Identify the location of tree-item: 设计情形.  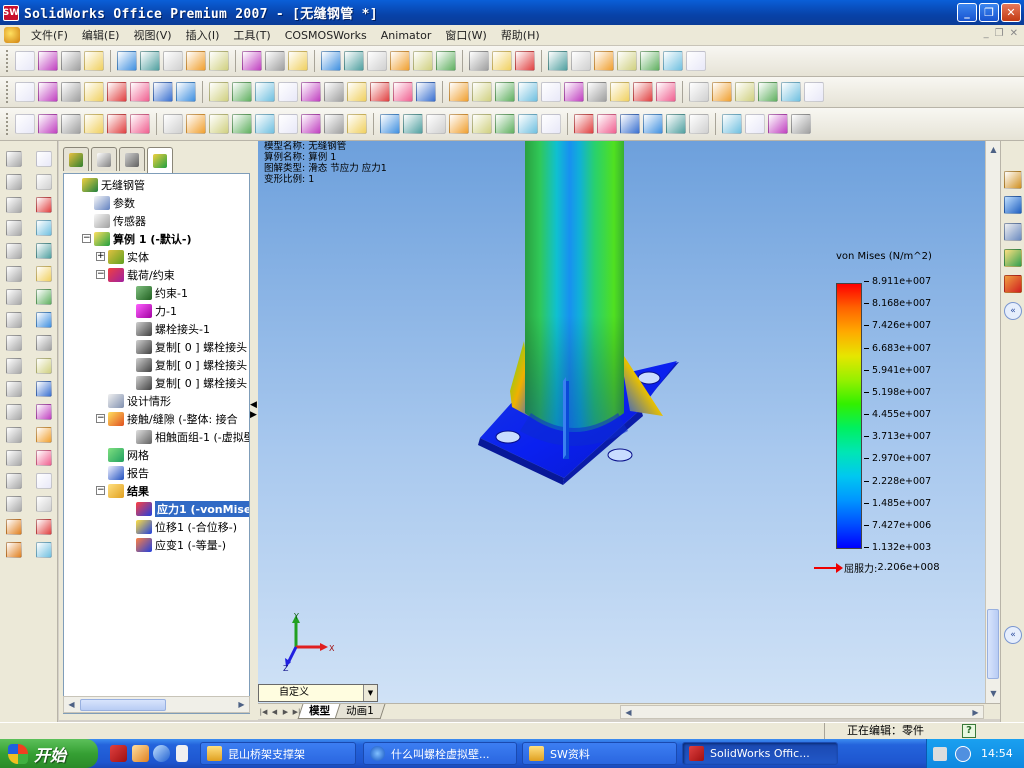
(139, 401).